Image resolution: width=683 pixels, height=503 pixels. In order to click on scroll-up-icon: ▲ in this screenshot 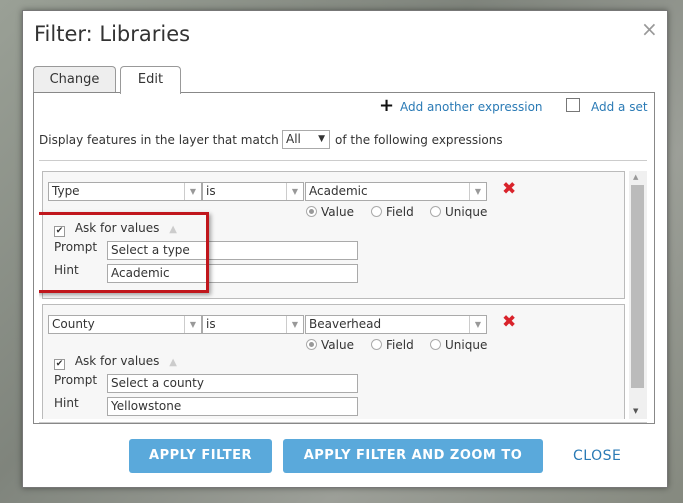, I will do `click(635, 177)`.